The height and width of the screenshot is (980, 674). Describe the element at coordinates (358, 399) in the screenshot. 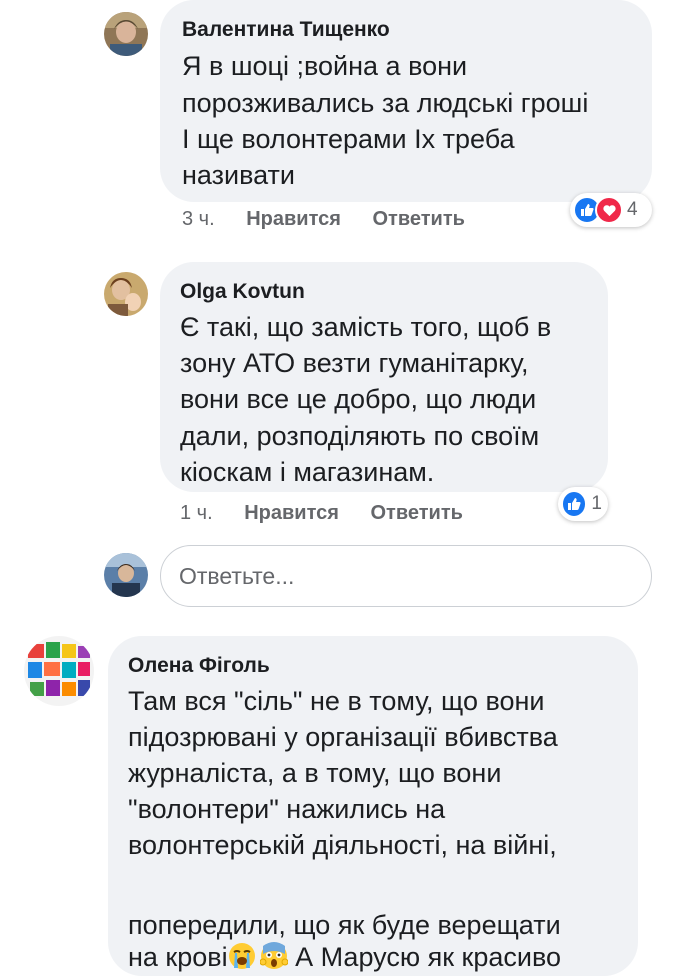

I see `comment-text-line: вони все це добро, що люди` at that location.